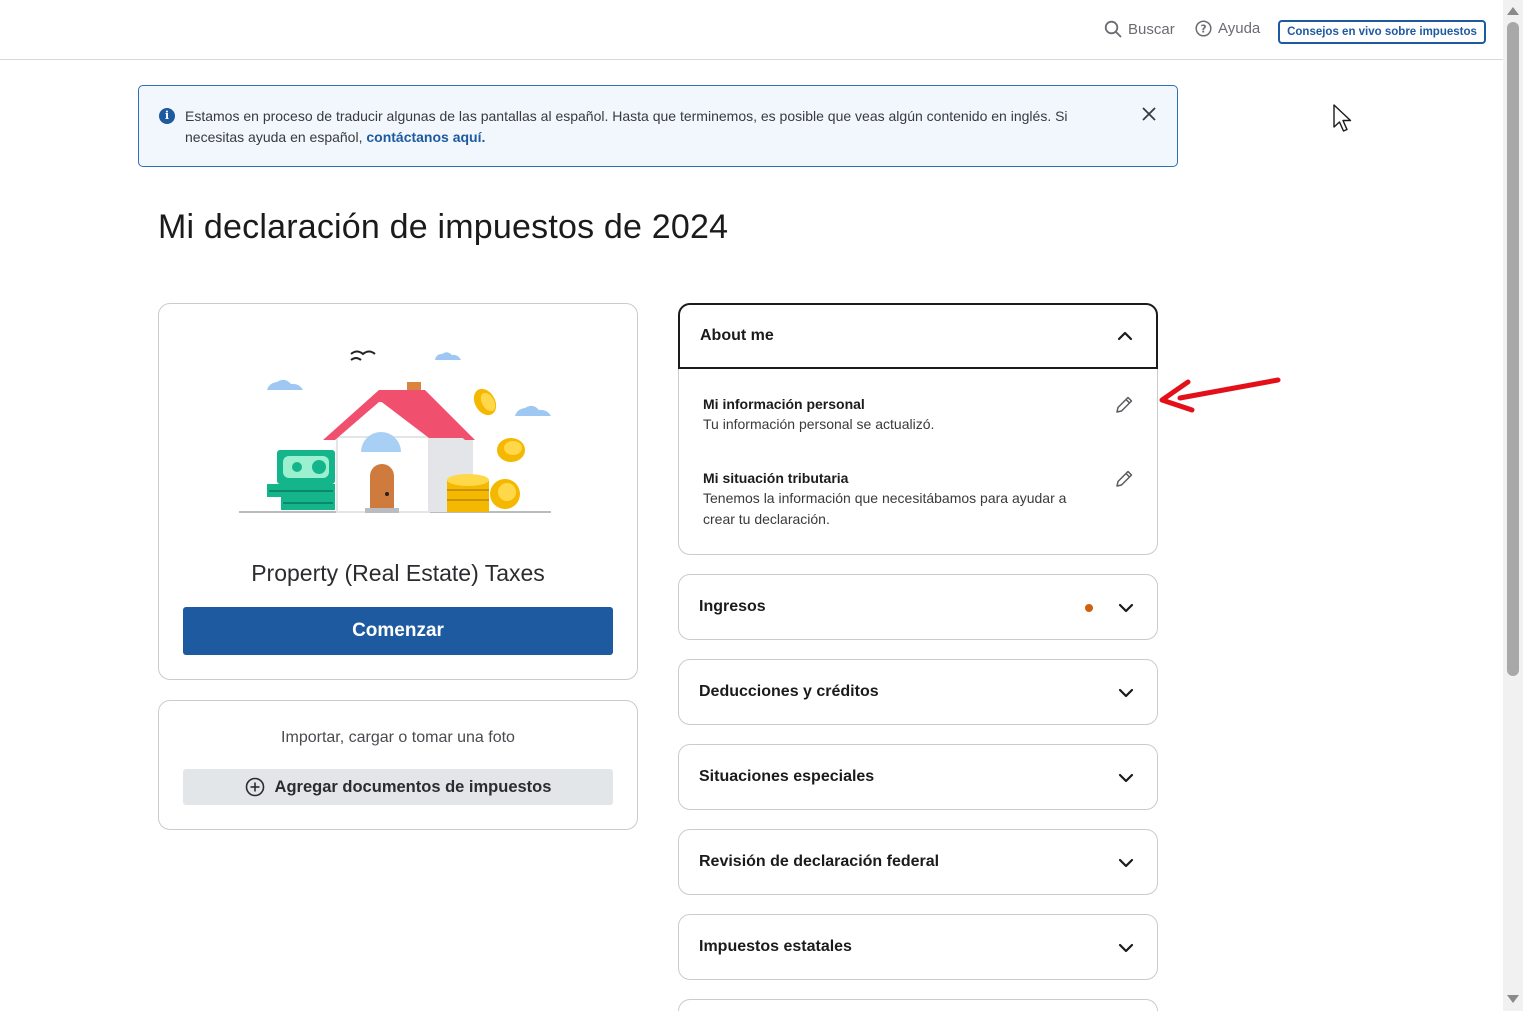 This screenshot has height=1011, width=1523. I want to click on live-tax-advice-button: Consejos en vivo sobre impuestos, so click(1382, 32).